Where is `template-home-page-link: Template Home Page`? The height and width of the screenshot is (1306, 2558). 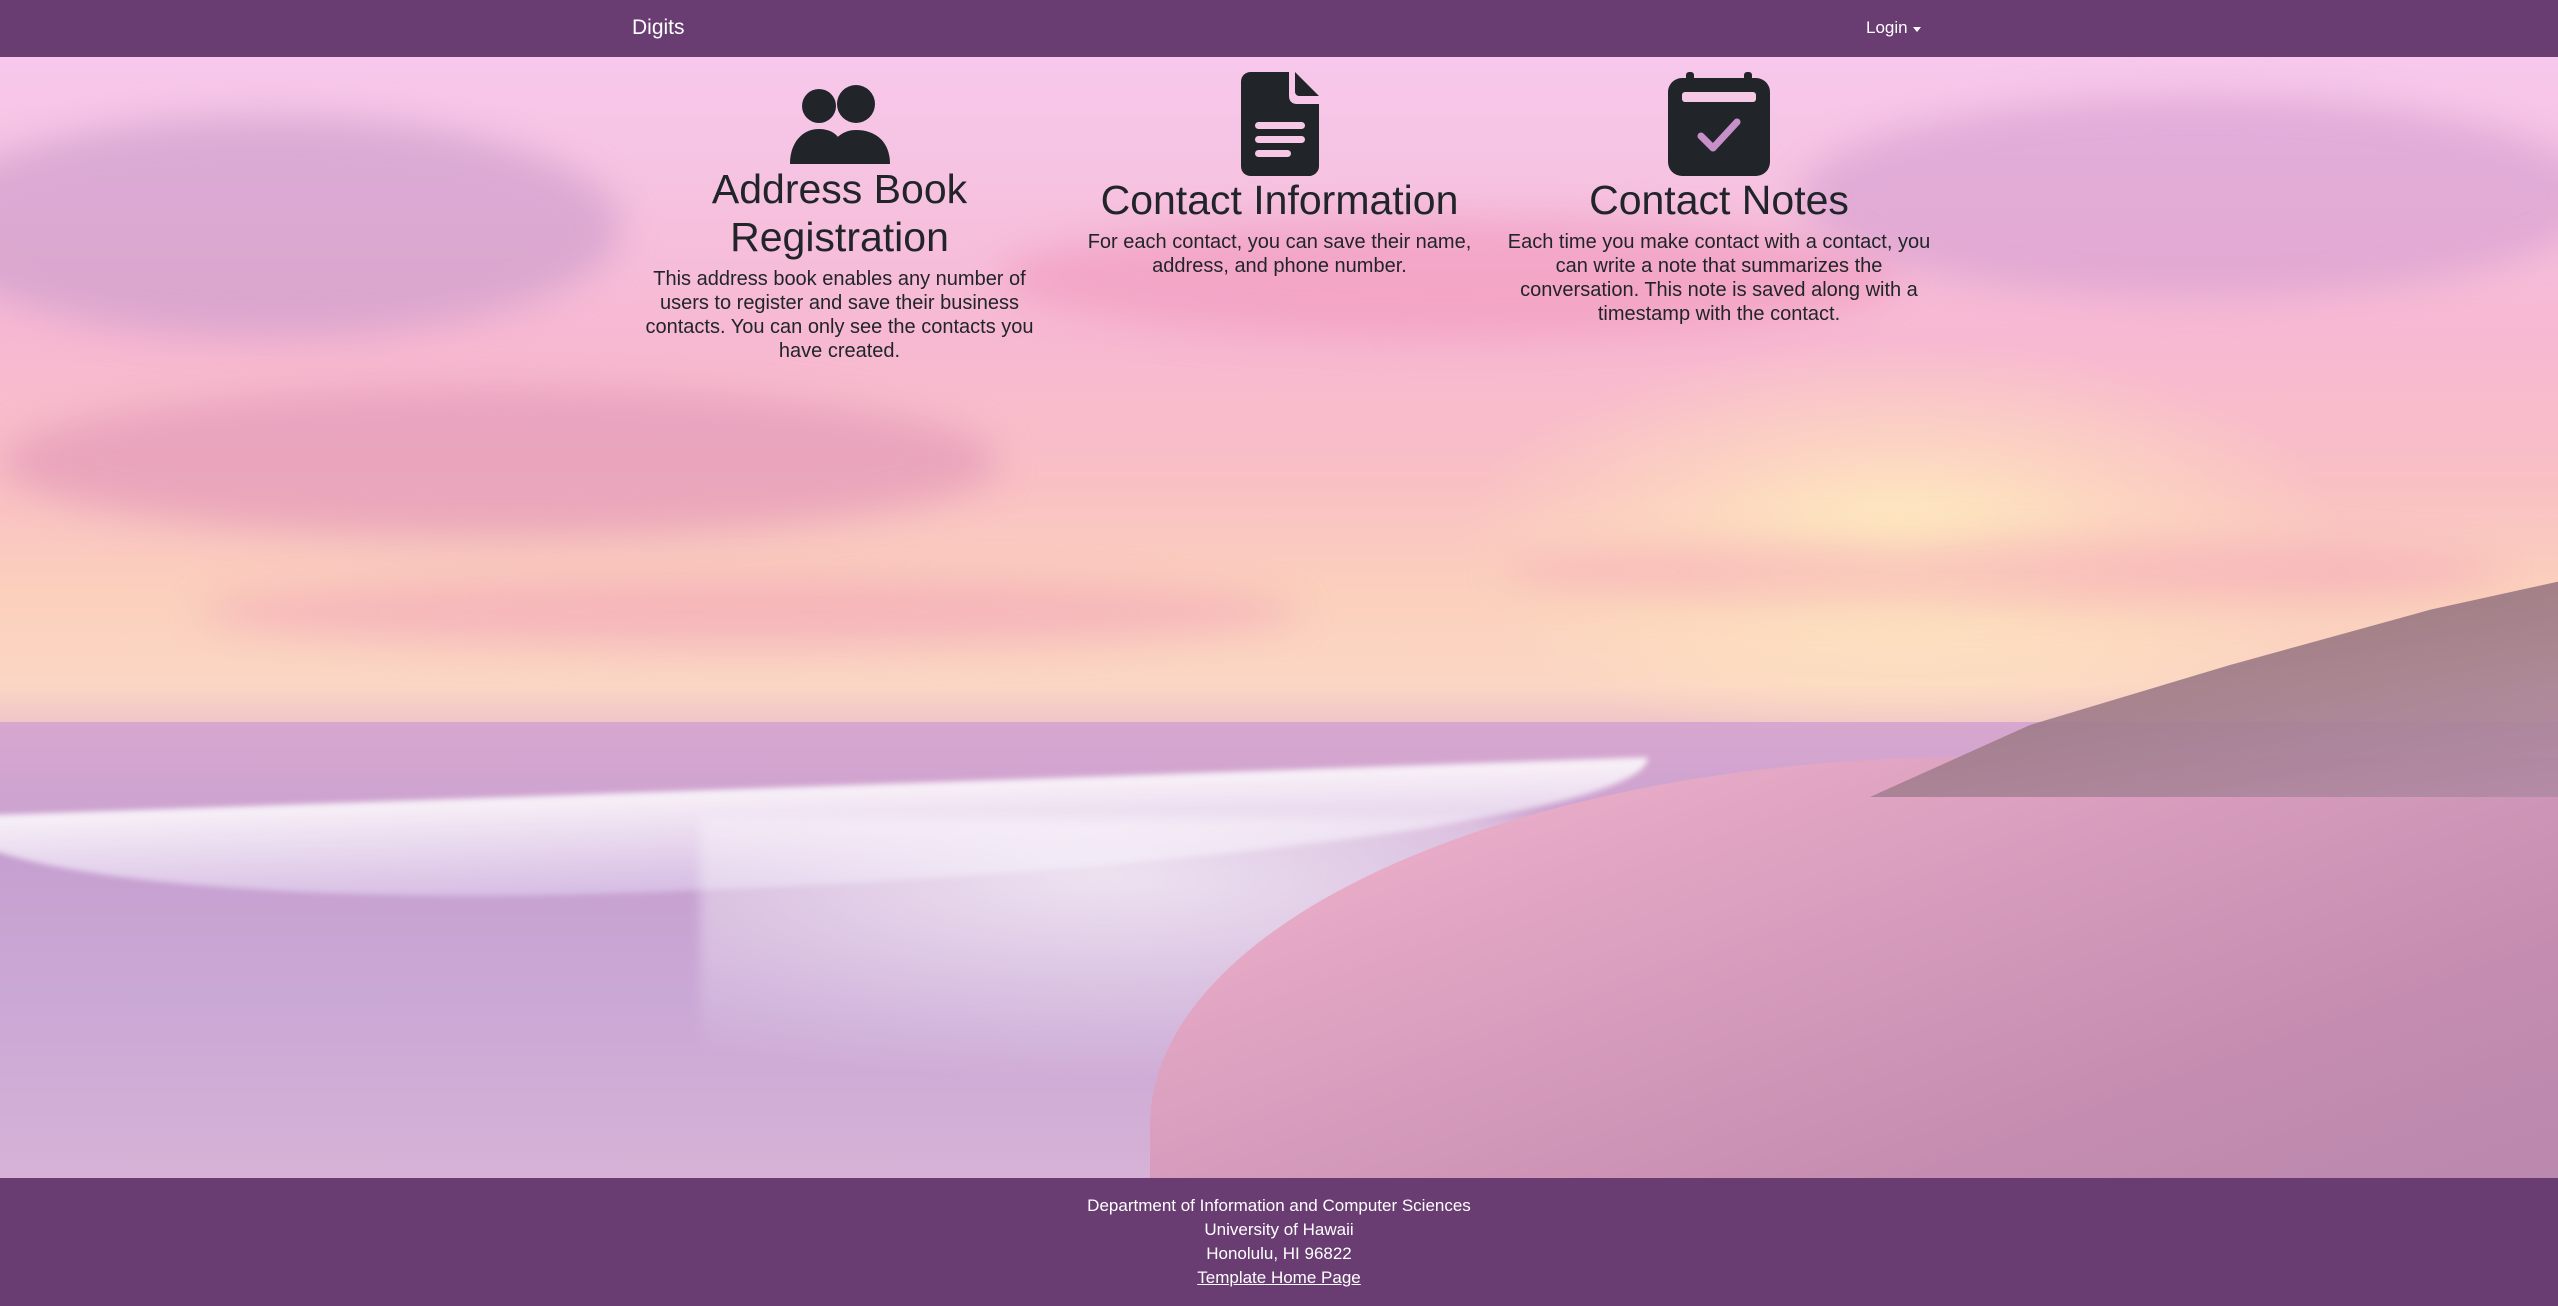 template-home-page-link: Template Home Page is located at coordinates (1278, 1277).